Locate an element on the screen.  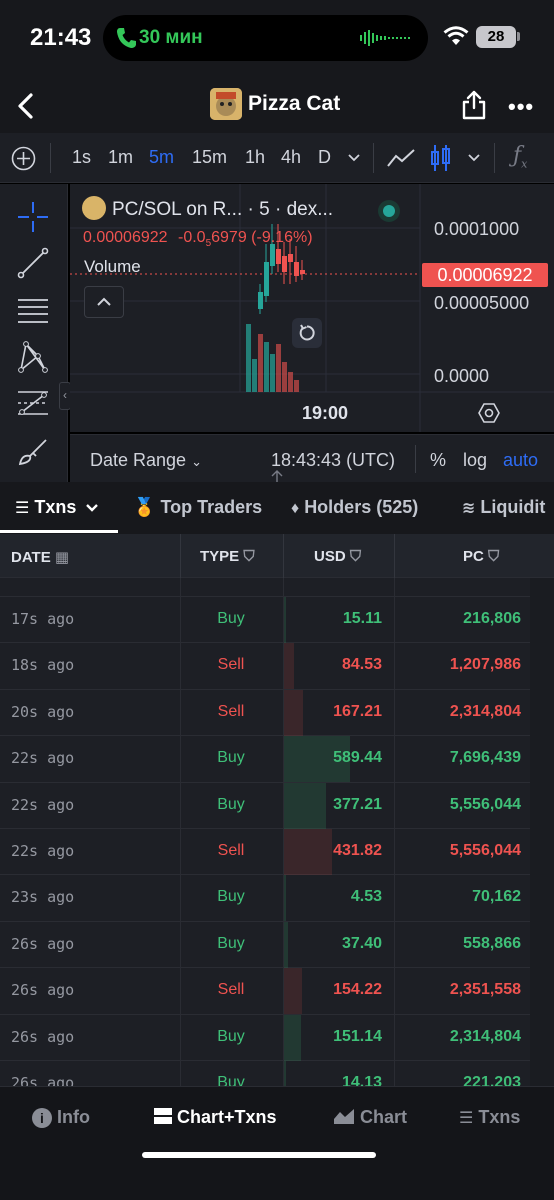
cell-date: 17s ago is located at coordinates (43, 619).